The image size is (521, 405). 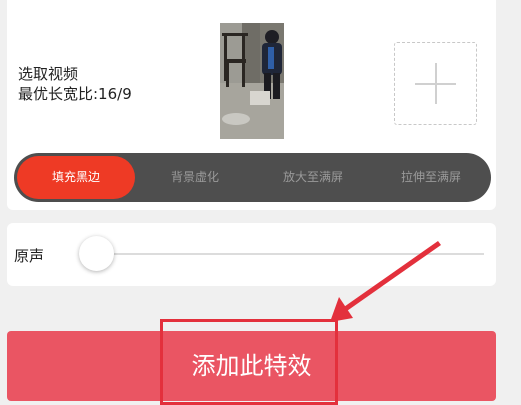 I want to click on audio-card: 原声, so click(x=251, y=254).